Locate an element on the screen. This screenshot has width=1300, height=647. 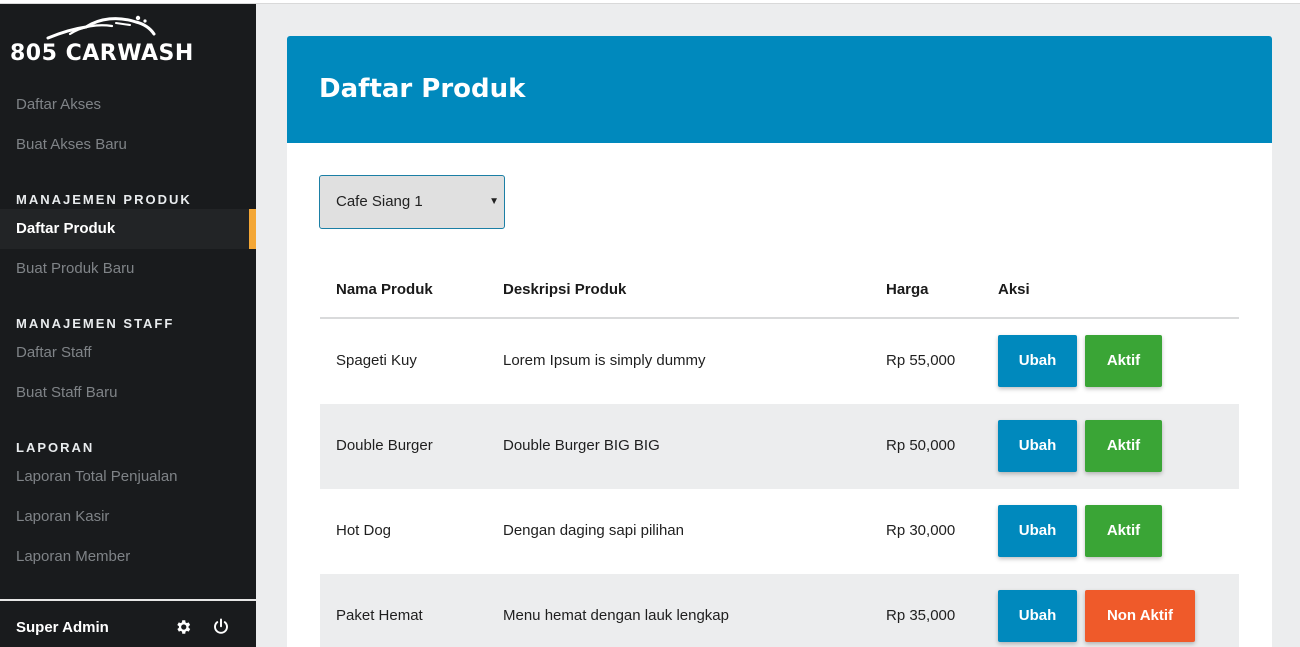
column-header-deskripsi-produk: Deskripsi Produk is located at coordinates (564, 289).